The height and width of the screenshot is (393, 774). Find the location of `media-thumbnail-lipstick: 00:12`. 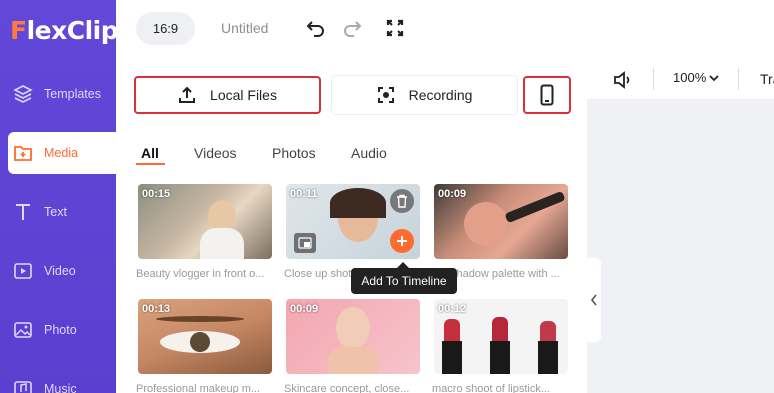

media-thumbnail-lipstick: 00:12 is located at coordinates (501, 336).